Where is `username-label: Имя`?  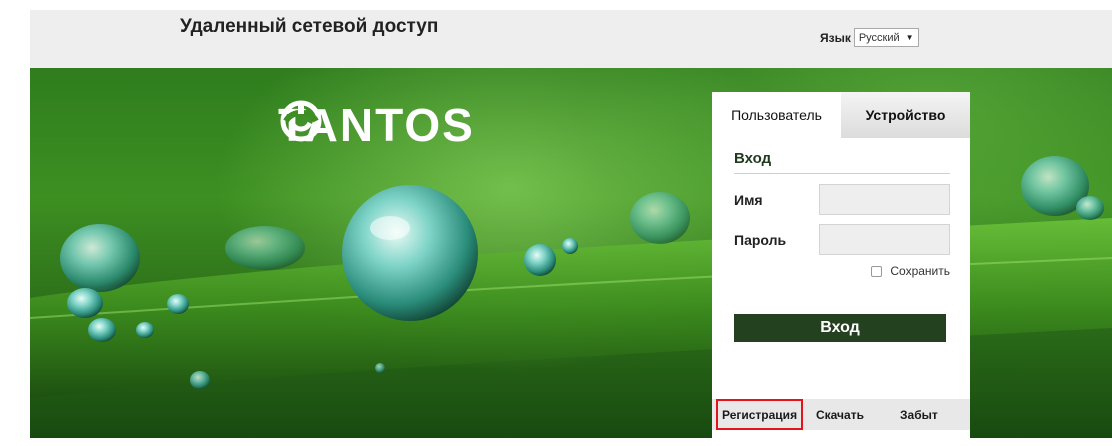
username-label: Имя is located at coordinates (748, 199).